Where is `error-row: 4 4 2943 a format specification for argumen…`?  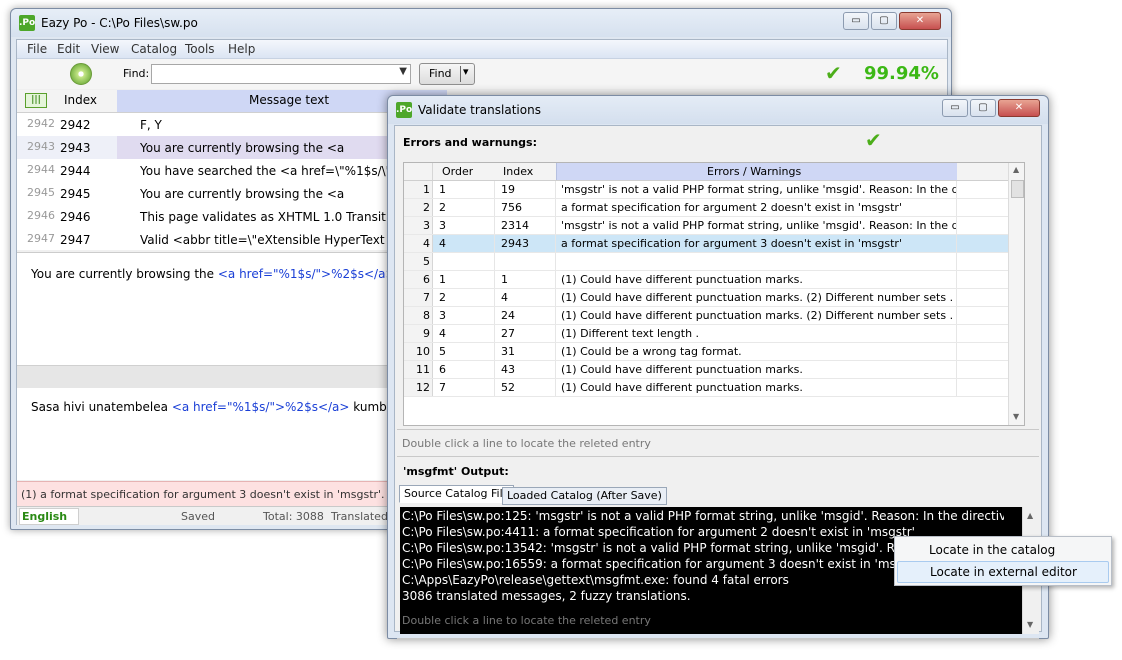
error-row: 4 4 2943 a format specification for argumen… is located at coordinates (706, 244).